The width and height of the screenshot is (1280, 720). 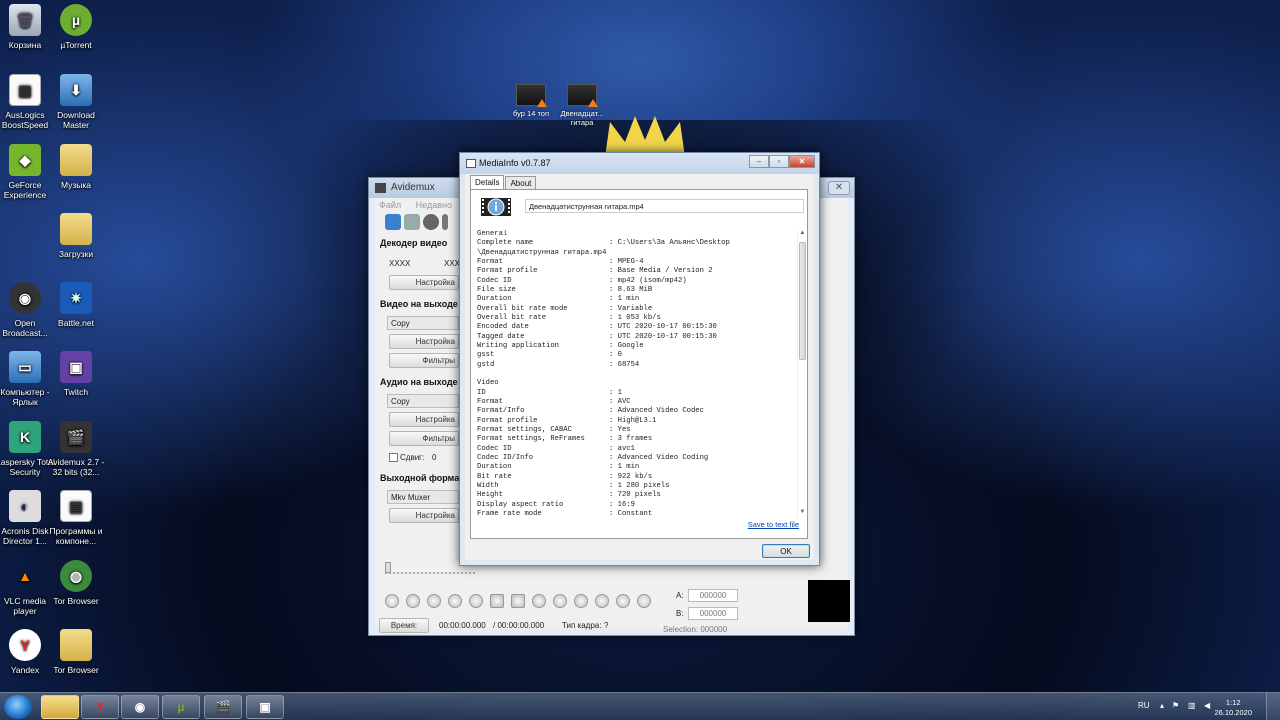 What do you see at coordinates (497, 601) in the screenshot?
I see `marker-a-icon` at bounding box center [497, 601].